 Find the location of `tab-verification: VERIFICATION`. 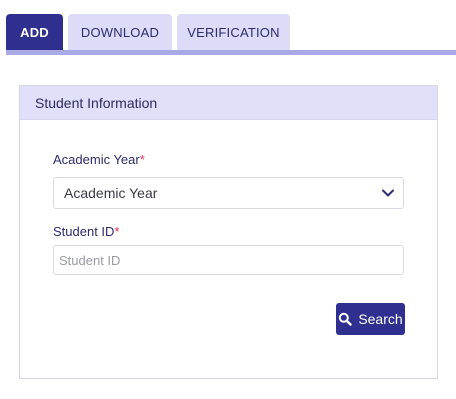

tab-verification: VERIFICATION is located at coordinates (233, 32).